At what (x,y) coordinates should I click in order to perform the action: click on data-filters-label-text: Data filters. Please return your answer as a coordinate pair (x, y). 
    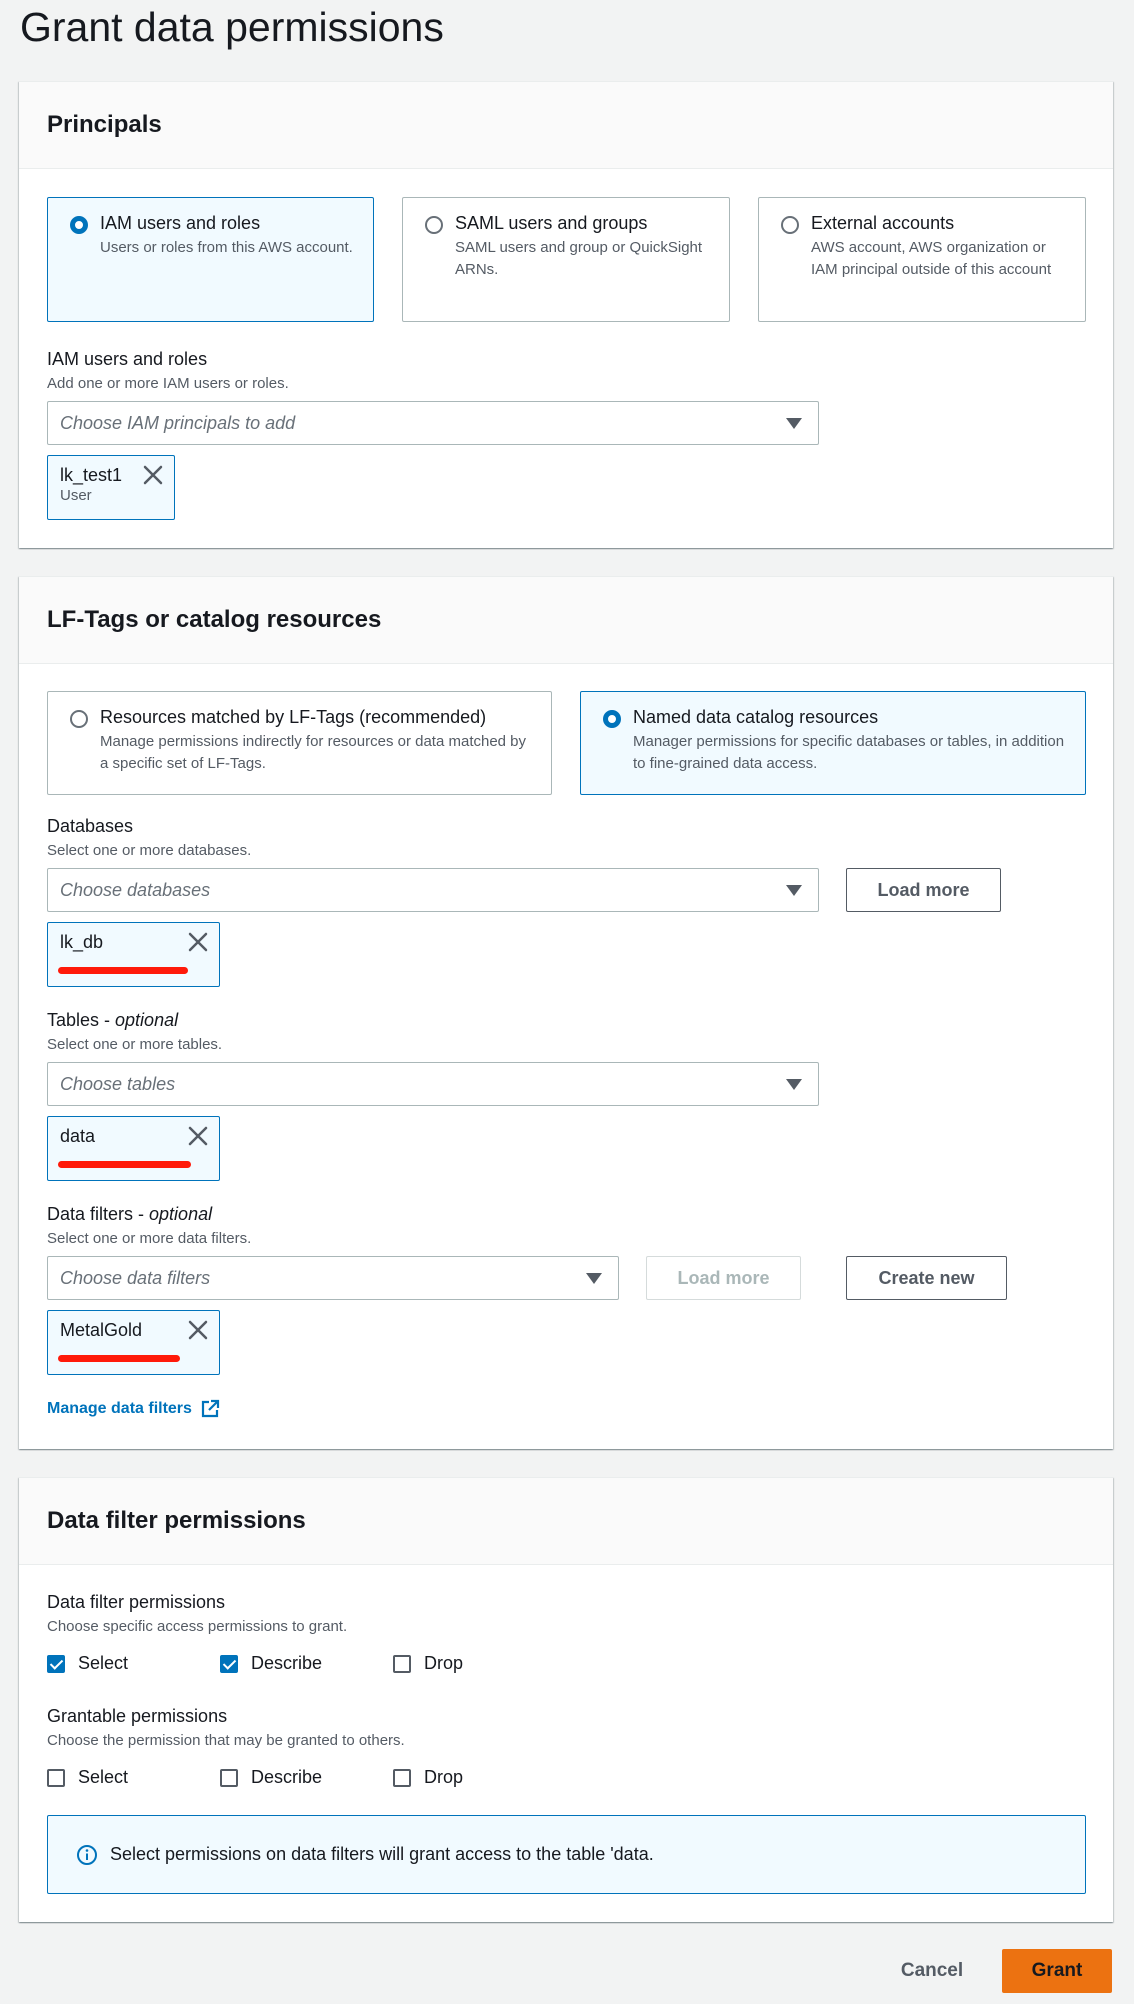
    Looking at the image, I should click on (90, 1214).